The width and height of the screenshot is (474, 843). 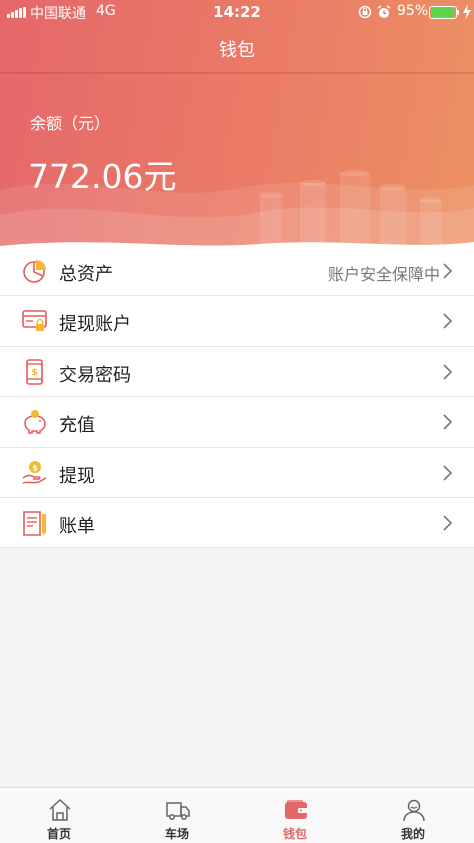 I want to click on menu-item-withdraw-account: 提现账户, so click(x=237, y=321).